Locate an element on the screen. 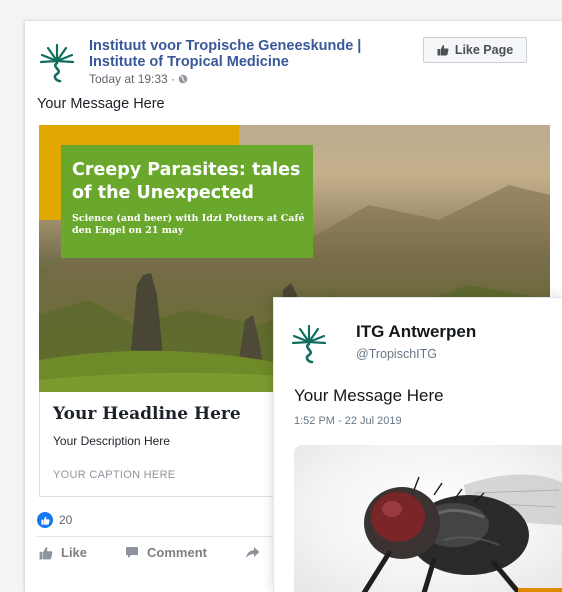  account-name: ITG Antwerpen is located at coordinates (416, 332).